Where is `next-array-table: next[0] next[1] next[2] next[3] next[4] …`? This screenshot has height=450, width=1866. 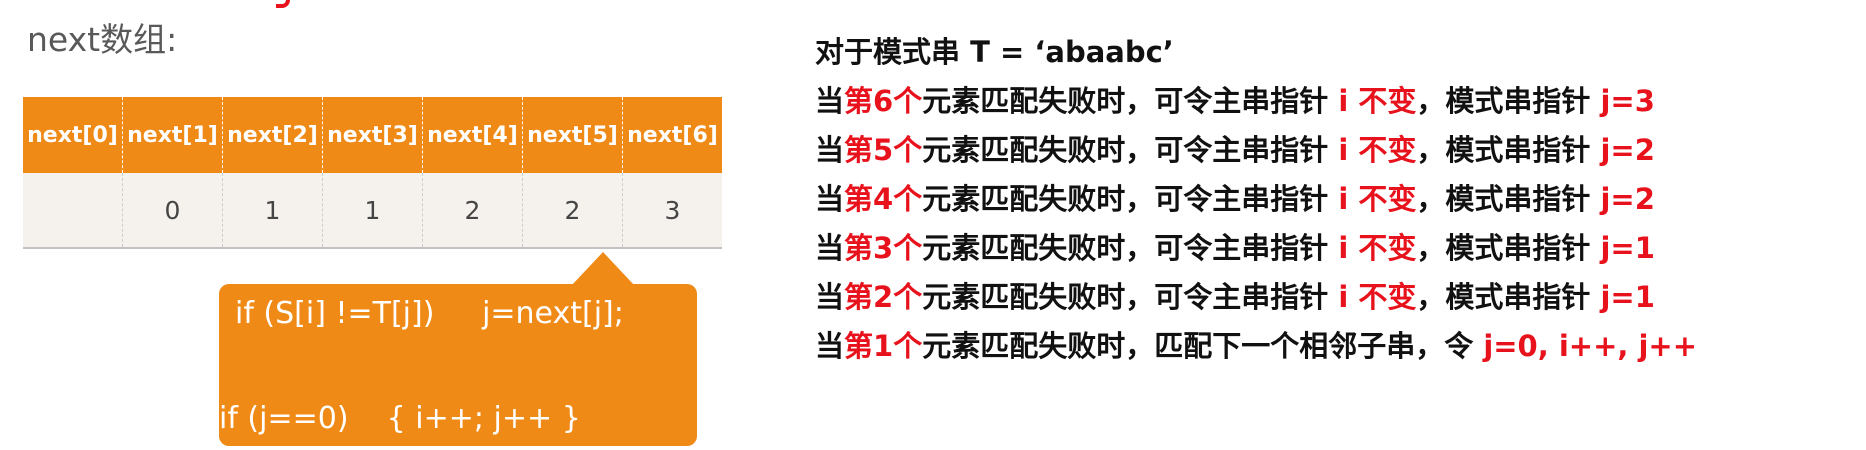
next-array-table: next[0] next[1] next[2] next[3] next[4] … is located at coordinates (372, 173).